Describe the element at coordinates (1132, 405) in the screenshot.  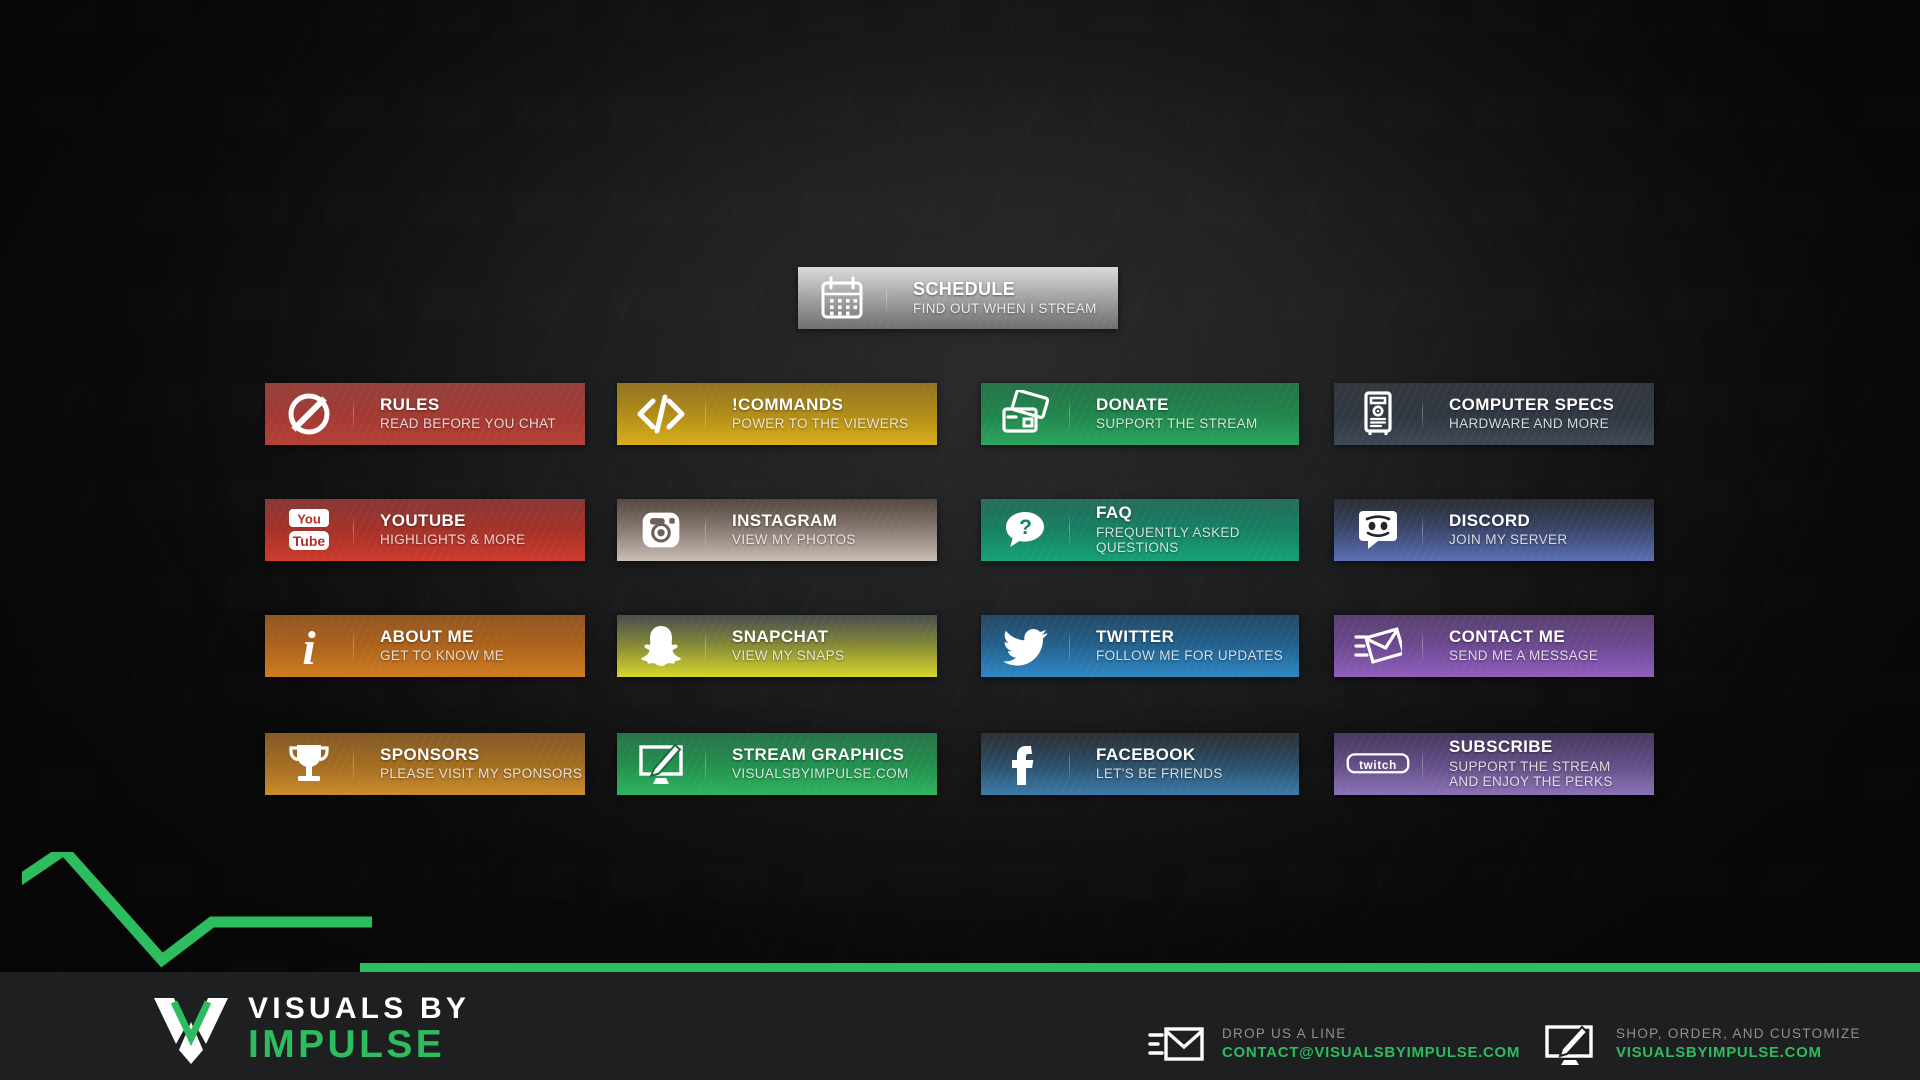
I see `panel-title: DONATE` at that location.